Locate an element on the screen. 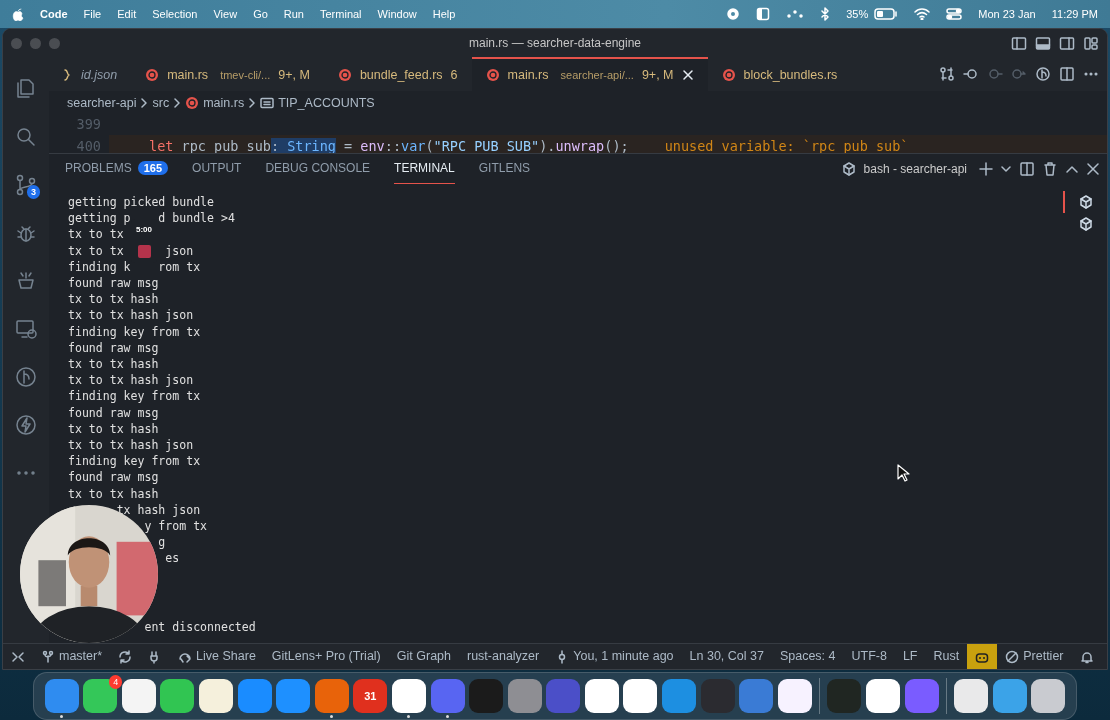 The height and width of the screenshot is (720, 1110). blame-item: You, 1 minute ago is located at coordinates (614, 656).